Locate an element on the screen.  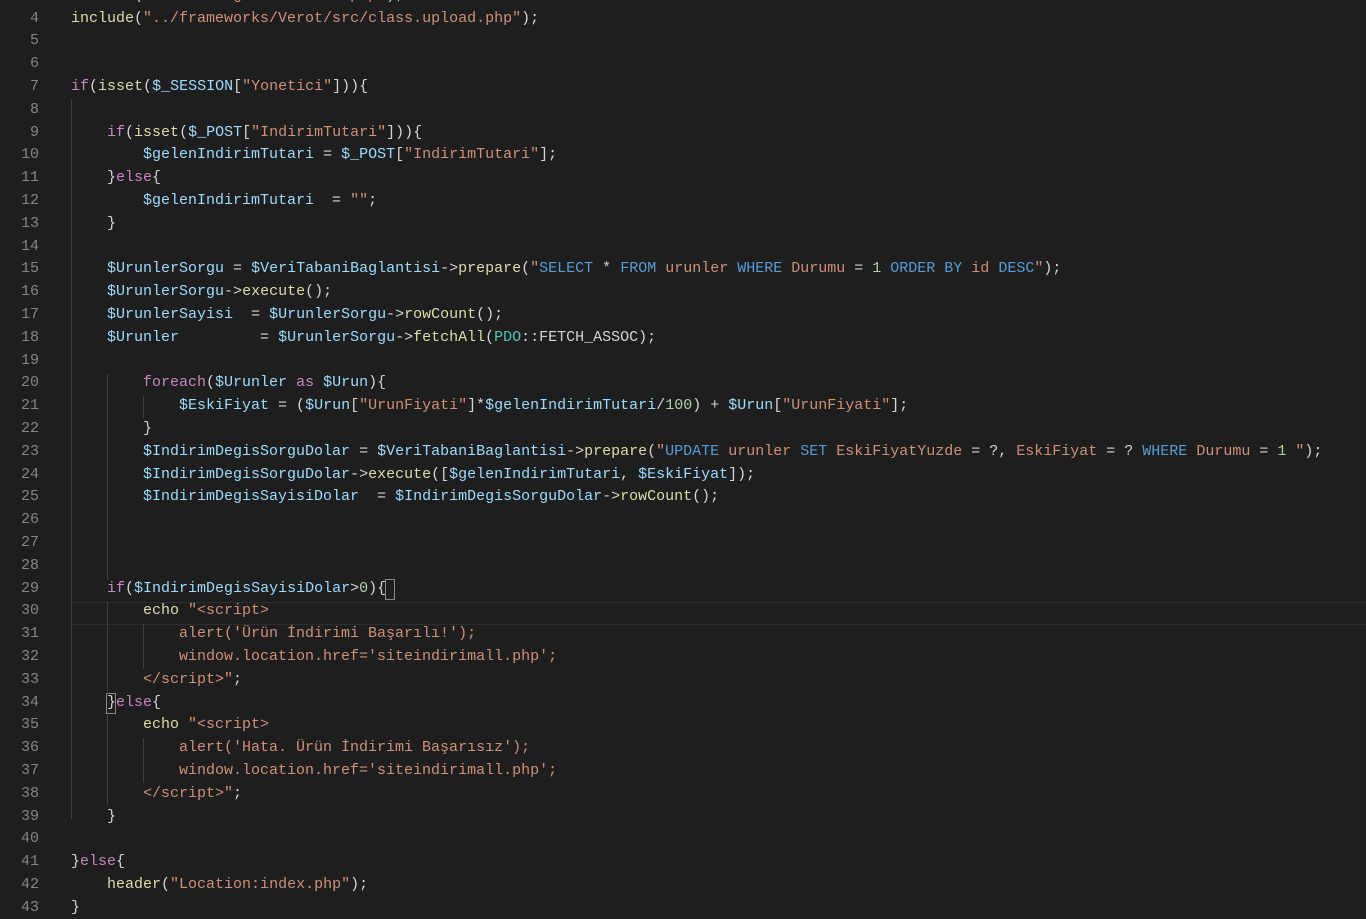
code-line: 34 }else{ is located at coordinates (683, 703).